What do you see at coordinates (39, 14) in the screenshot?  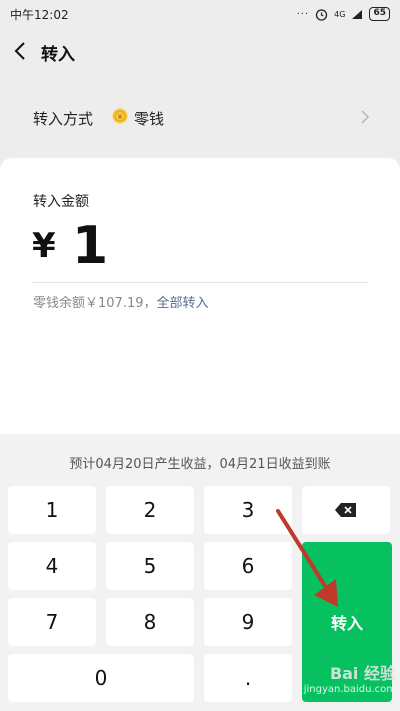 I see `status-time: 中午12:02` at bounding box center [39, 14].